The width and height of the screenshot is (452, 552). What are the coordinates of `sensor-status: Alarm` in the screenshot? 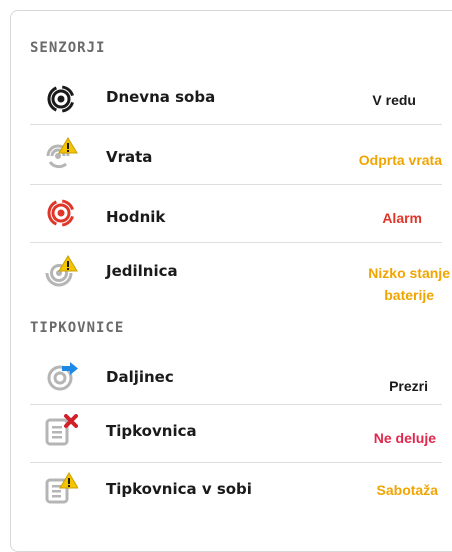 It's located at (402, 218).